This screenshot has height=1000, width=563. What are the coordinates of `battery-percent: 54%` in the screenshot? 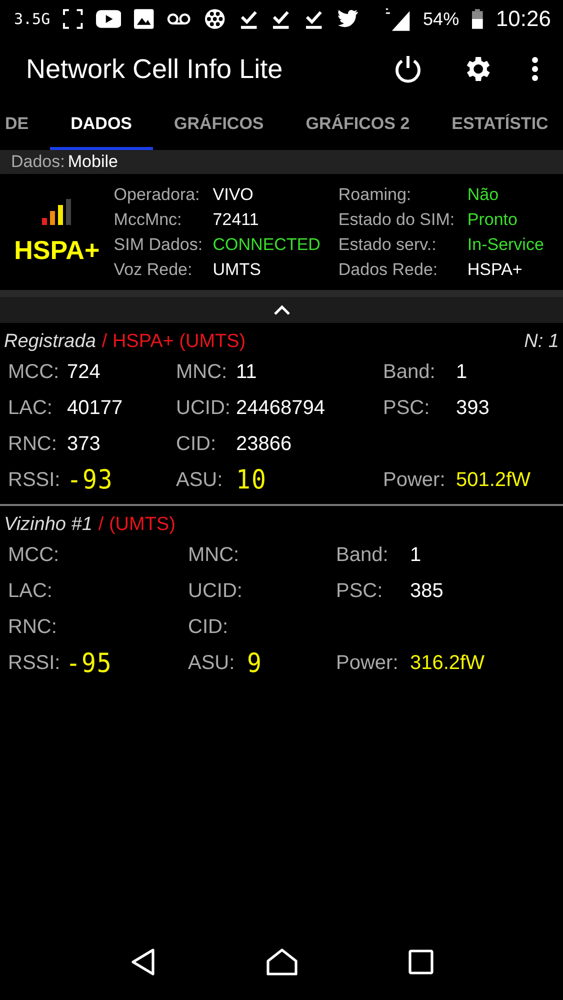 It's located at (441, 19).